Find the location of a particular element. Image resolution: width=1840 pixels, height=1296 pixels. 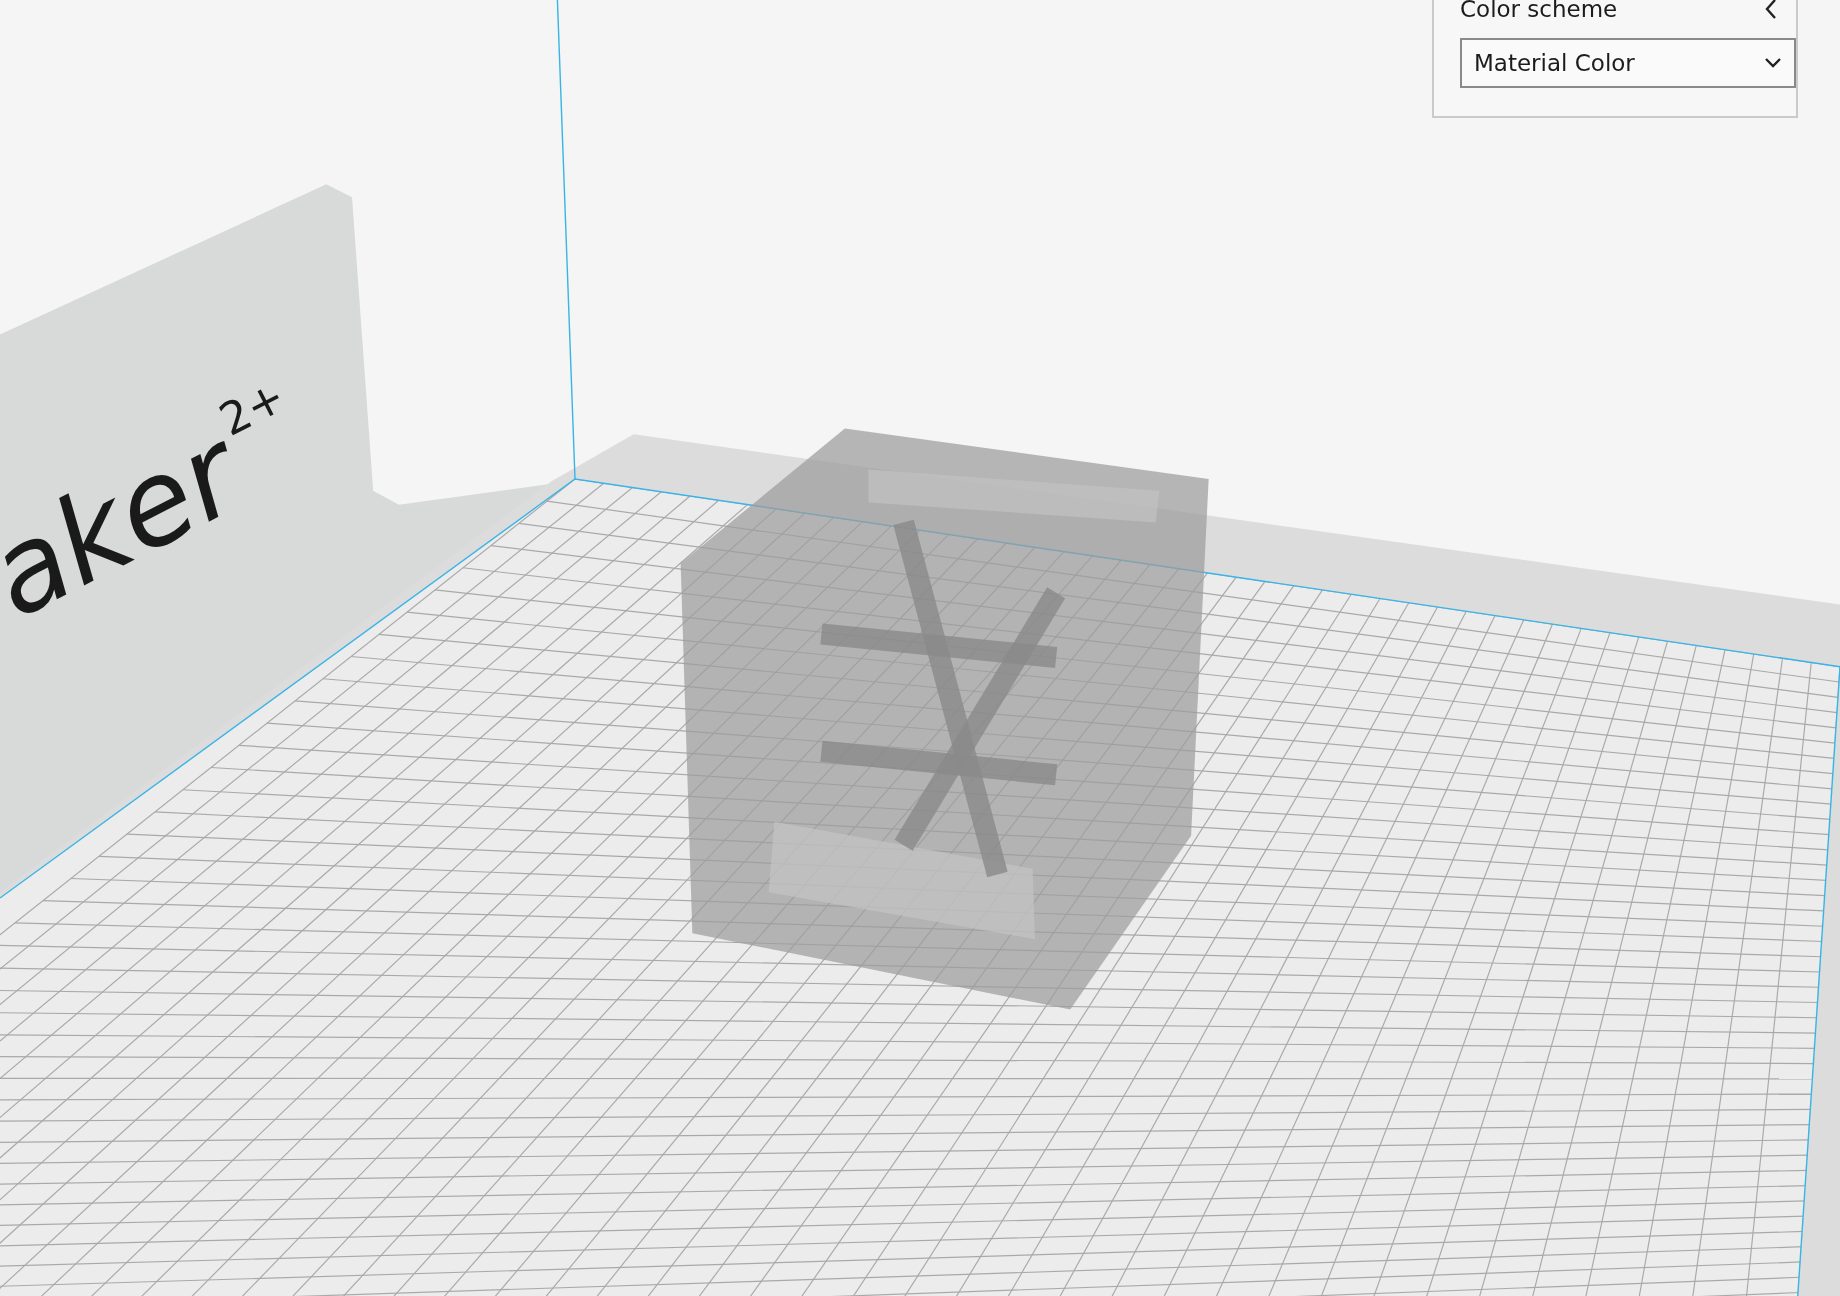

chevron-down-icon is located at coordinates (1773, 63).